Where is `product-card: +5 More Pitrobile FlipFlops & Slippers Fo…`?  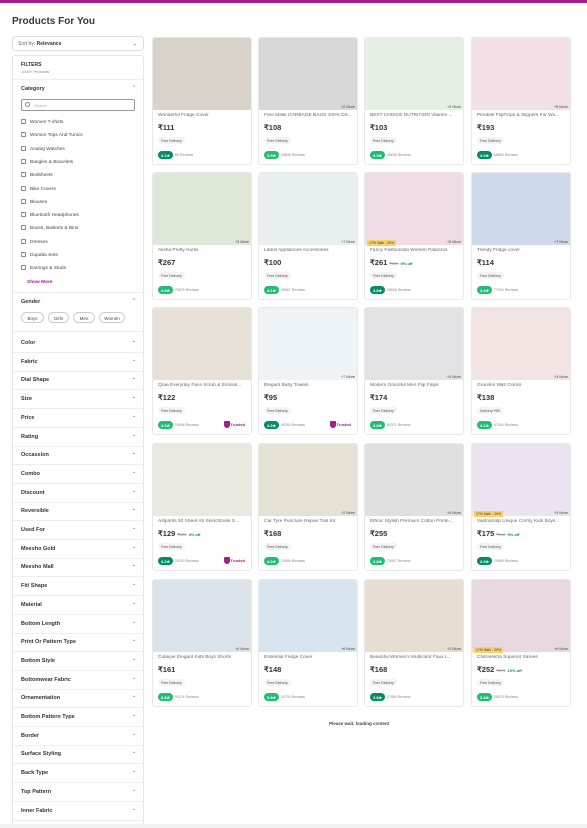 product-card: +5 More Pitrobile FlipFlops & Slippers Fo… is located at coordinates (521, 101).